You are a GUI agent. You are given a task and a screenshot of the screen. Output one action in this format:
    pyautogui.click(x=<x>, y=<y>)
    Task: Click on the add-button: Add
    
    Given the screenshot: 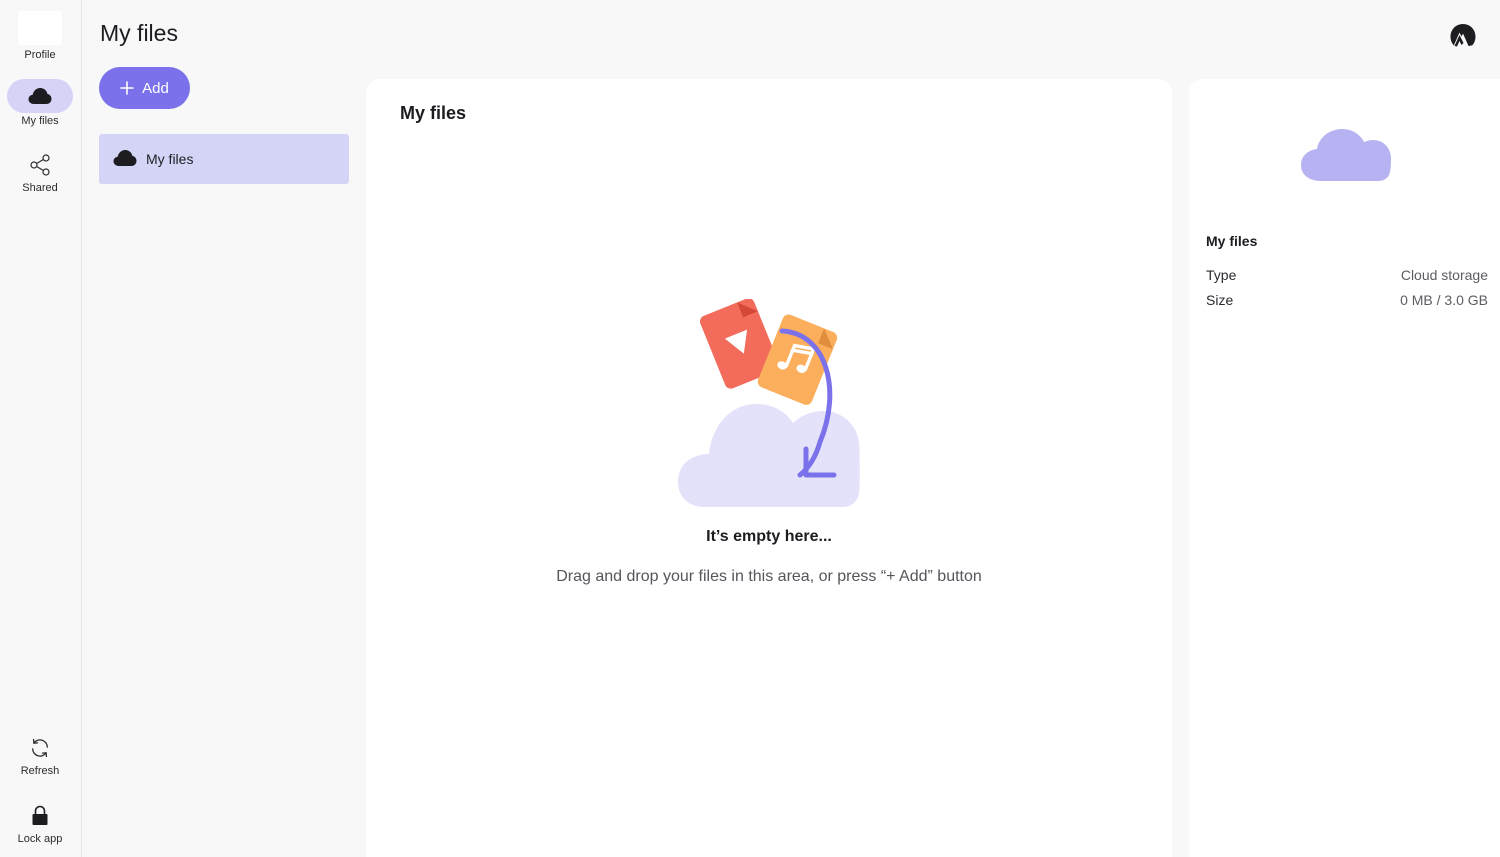 What is the action you would take?
    pyautogui.click(x=144, y=88)
    